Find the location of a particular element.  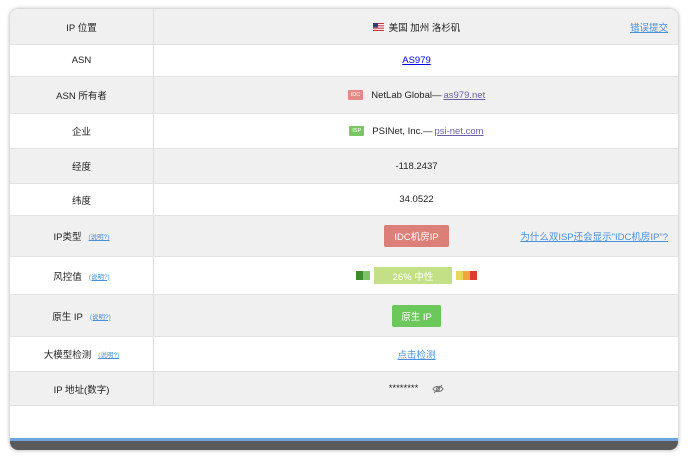

label-native-ip: 原生 IP is located at coordinates (67, 317).